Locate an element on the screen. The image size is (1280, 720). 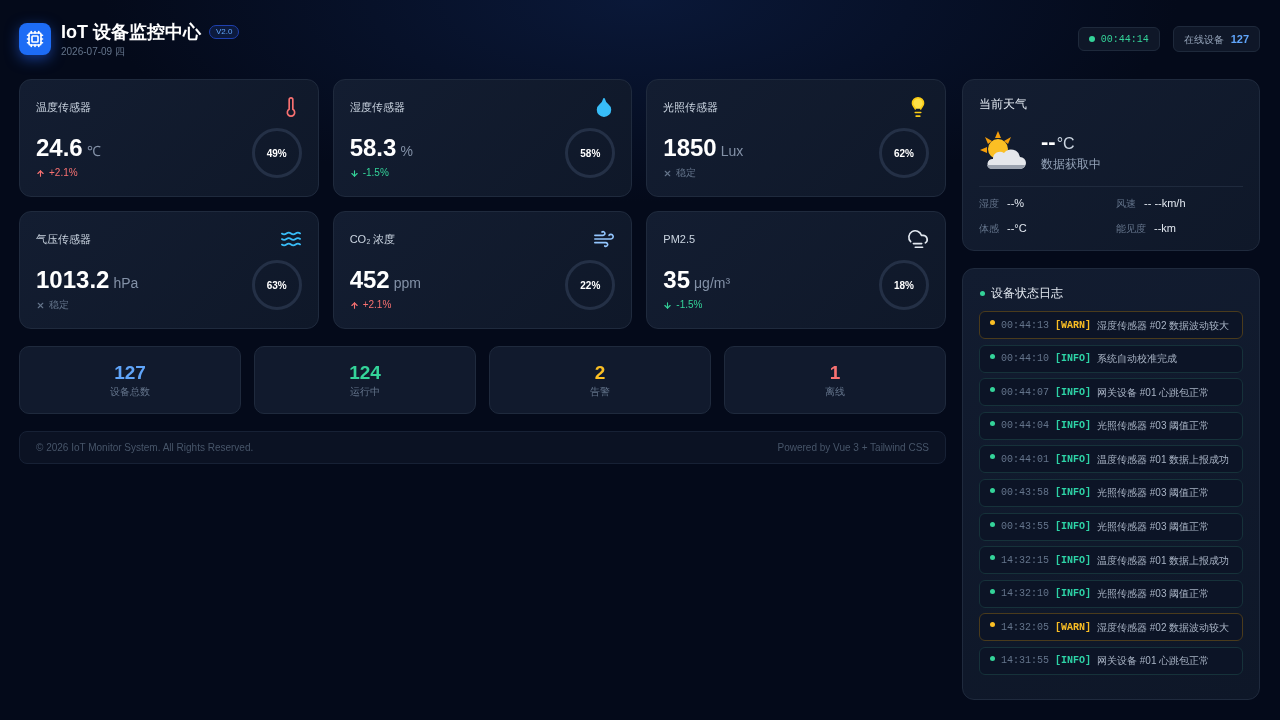
log-time: 00:44:10 is located at coordinates (1025, 359).